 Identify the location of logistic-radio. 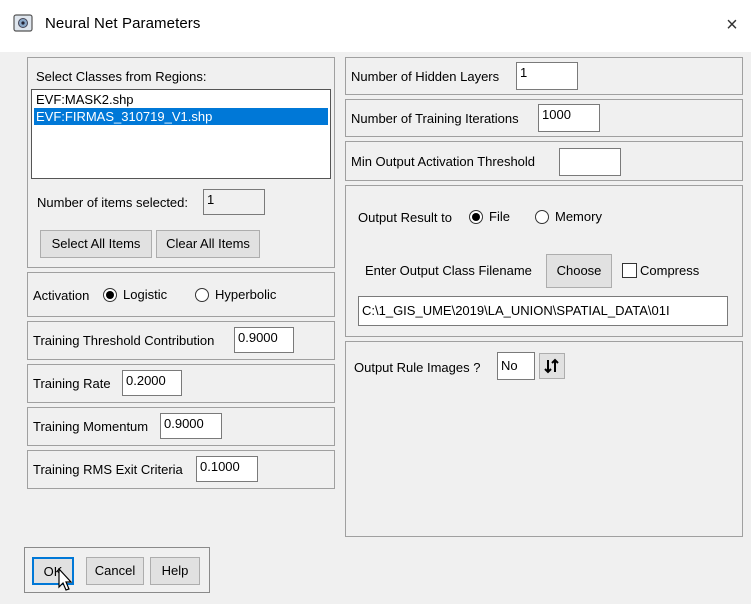
(110, 295).